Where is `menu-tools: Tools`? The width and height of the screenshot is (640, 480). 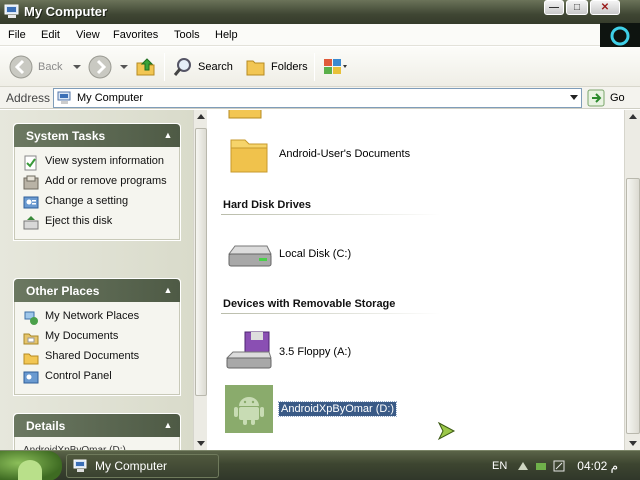
menu-tools: Tools is located at coordinates (187, 35).